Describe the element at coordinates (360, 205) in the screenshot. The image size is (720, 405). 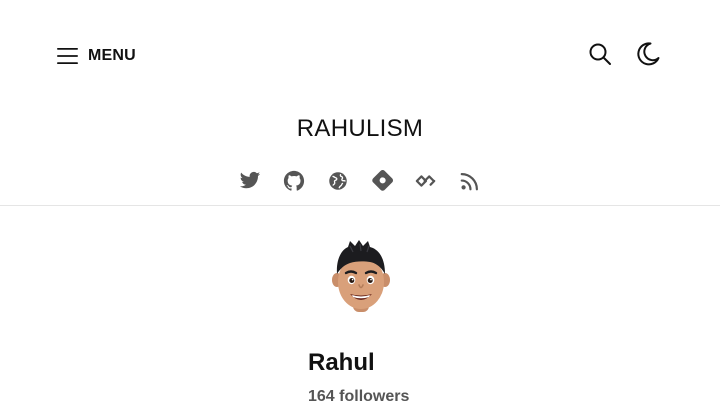
I see `header-divider` at that location.